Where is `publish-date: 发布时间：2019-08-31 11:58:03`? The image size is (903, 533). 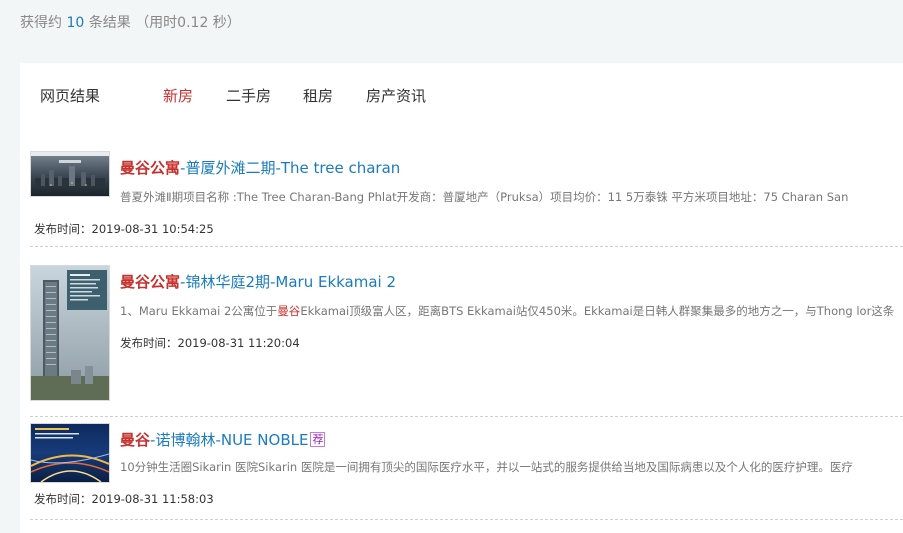 publish-date: 发布时间：2019-08-31 11:58:03 is located at coordinates (124, 499).